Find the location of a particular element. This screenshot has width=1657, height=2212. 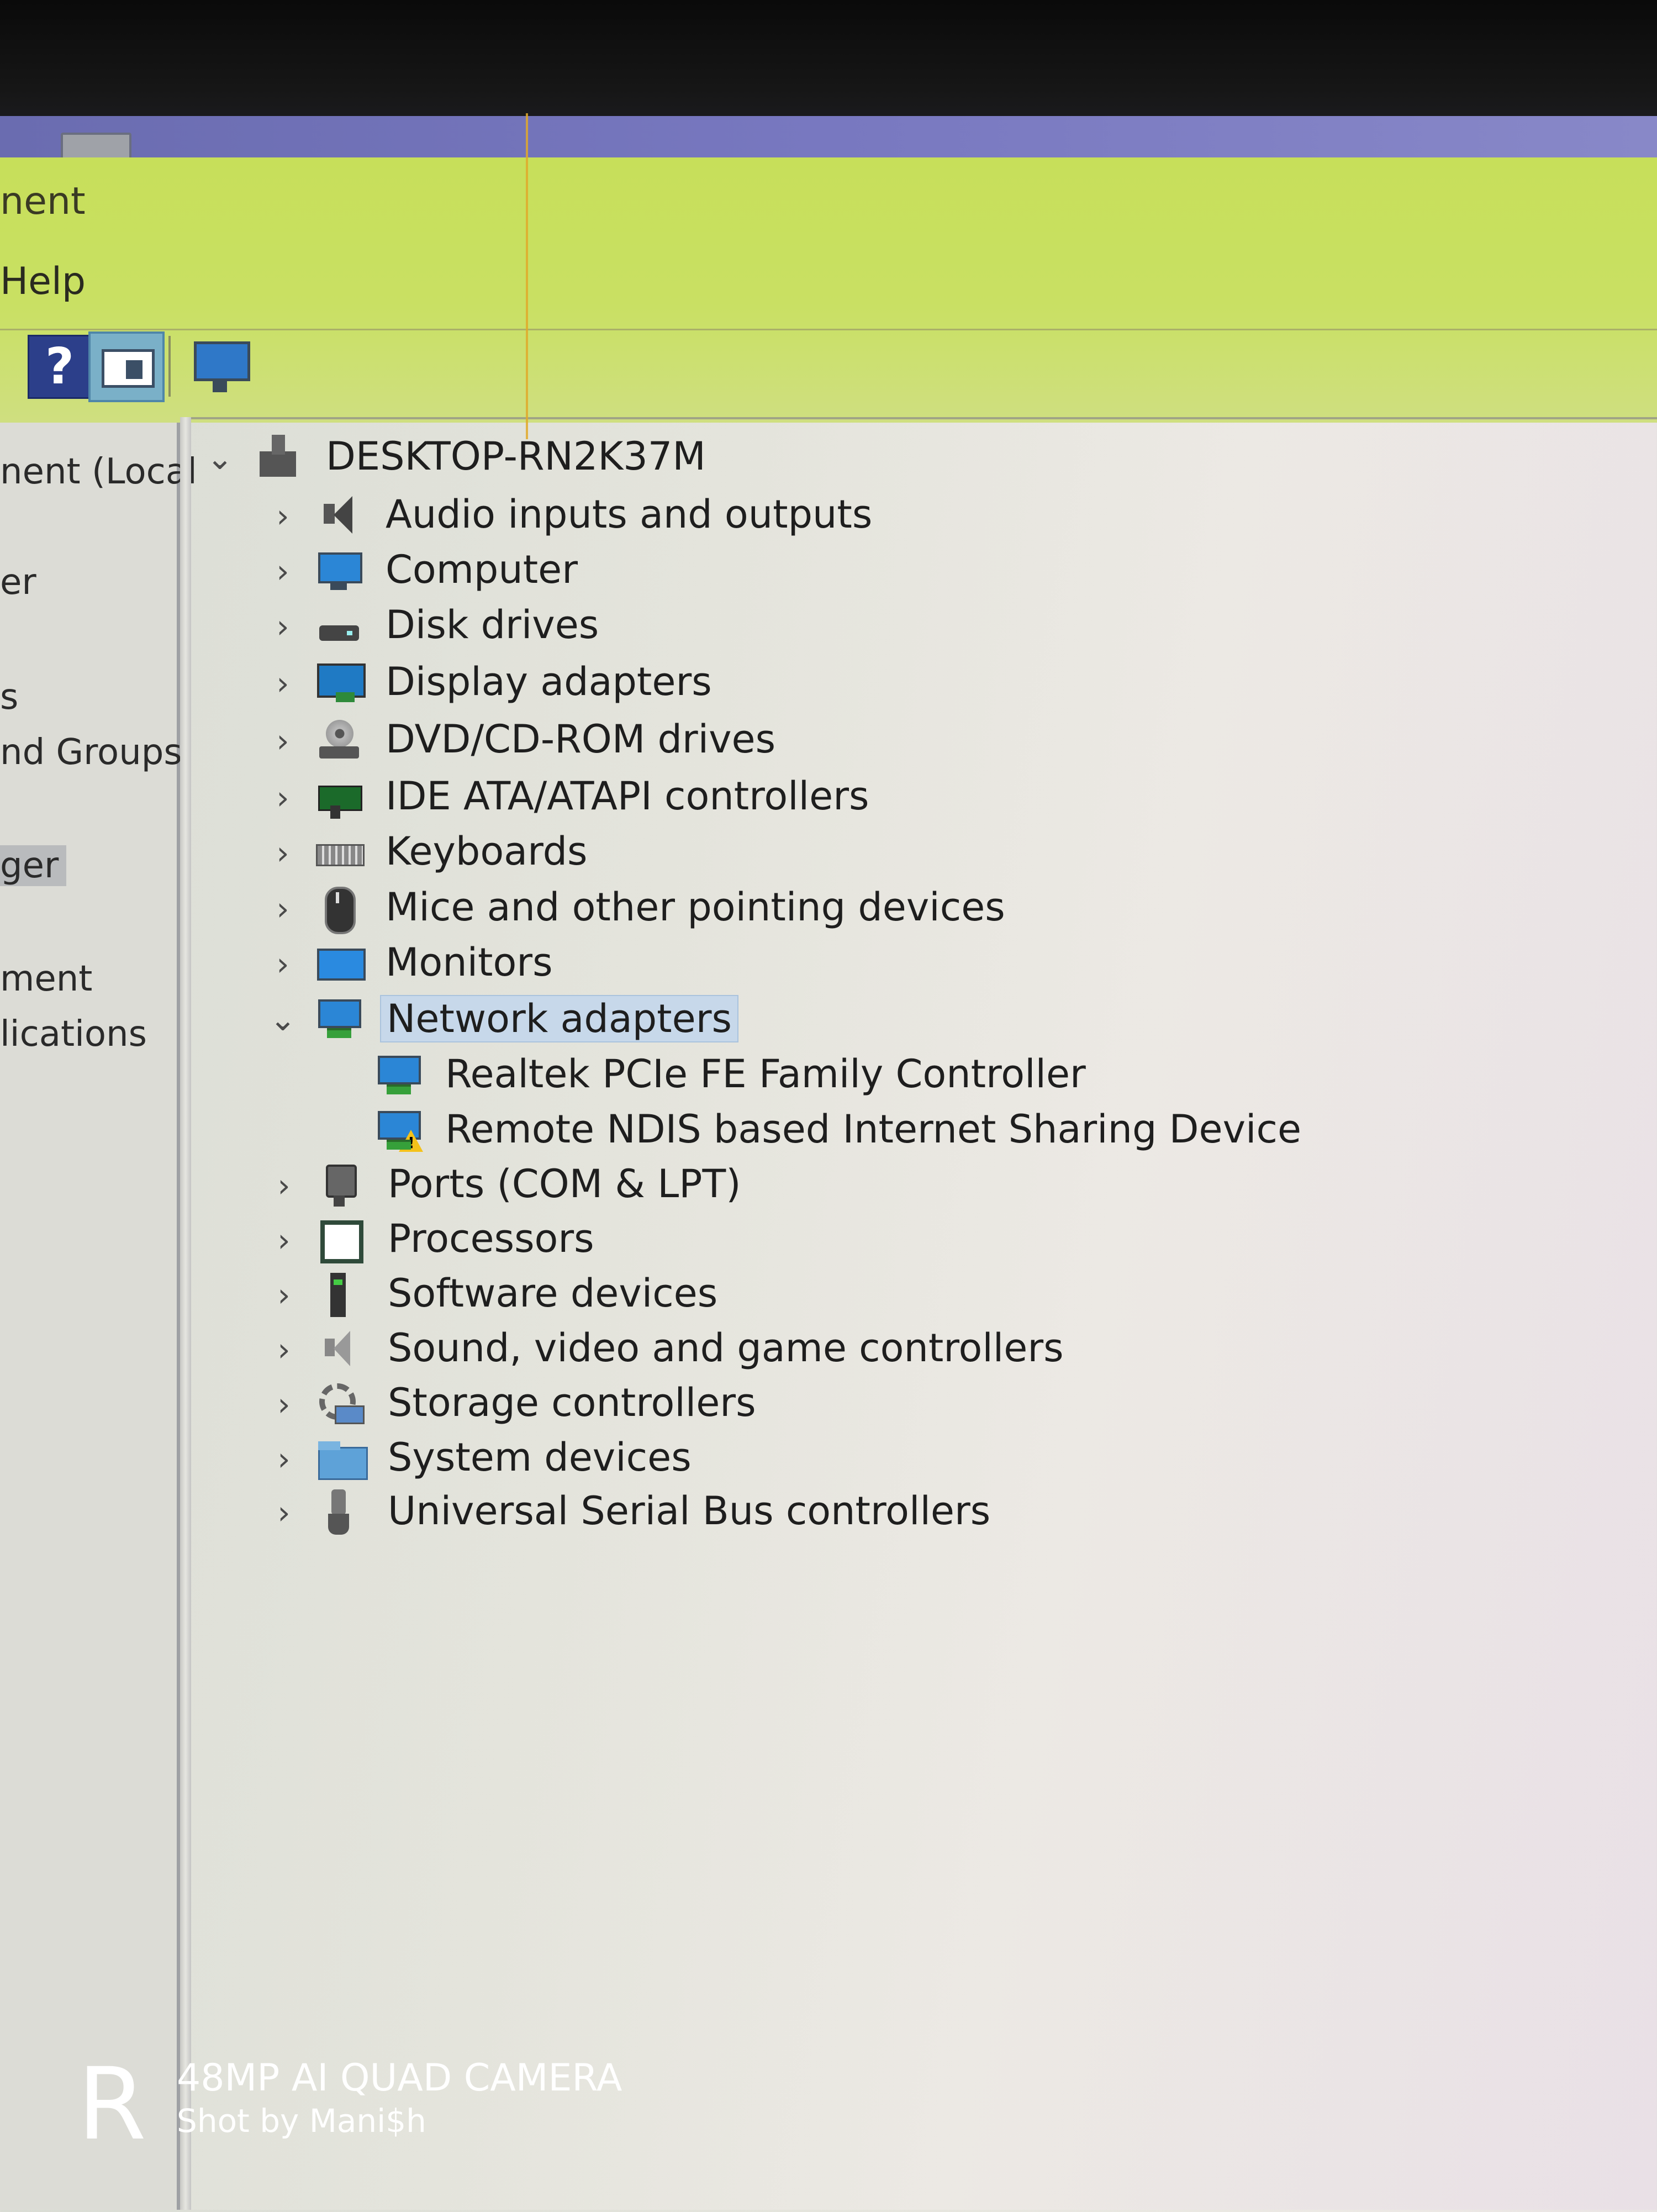

monitor-bezel is located at coordinates (828, 63).